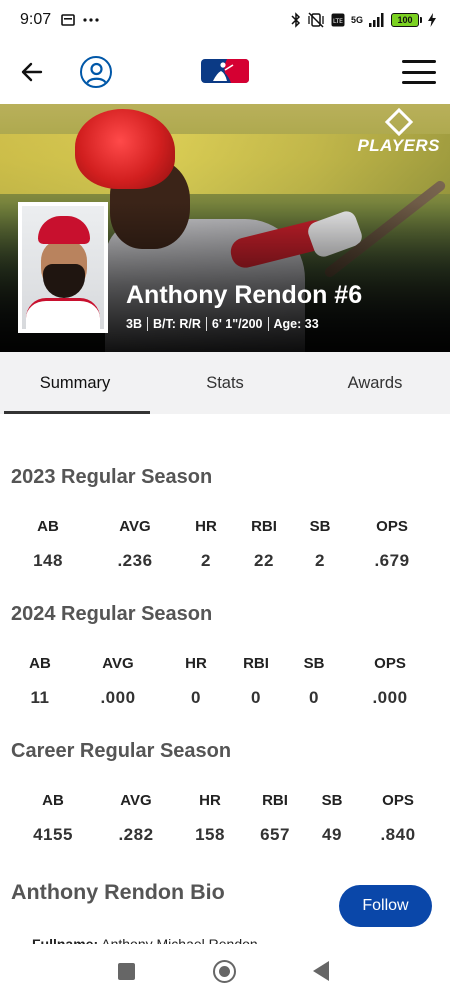 The image size is (450, 1000). I want to click on system-nav-bar, so click(225, 972).